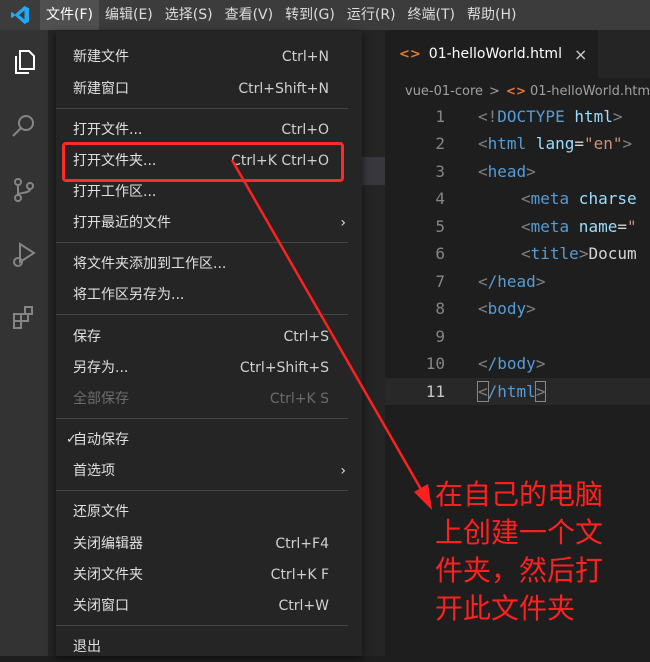 The width and height of the screenshot is (650, 662). I want to click on vscode-logo-icon, so click(20, 15).